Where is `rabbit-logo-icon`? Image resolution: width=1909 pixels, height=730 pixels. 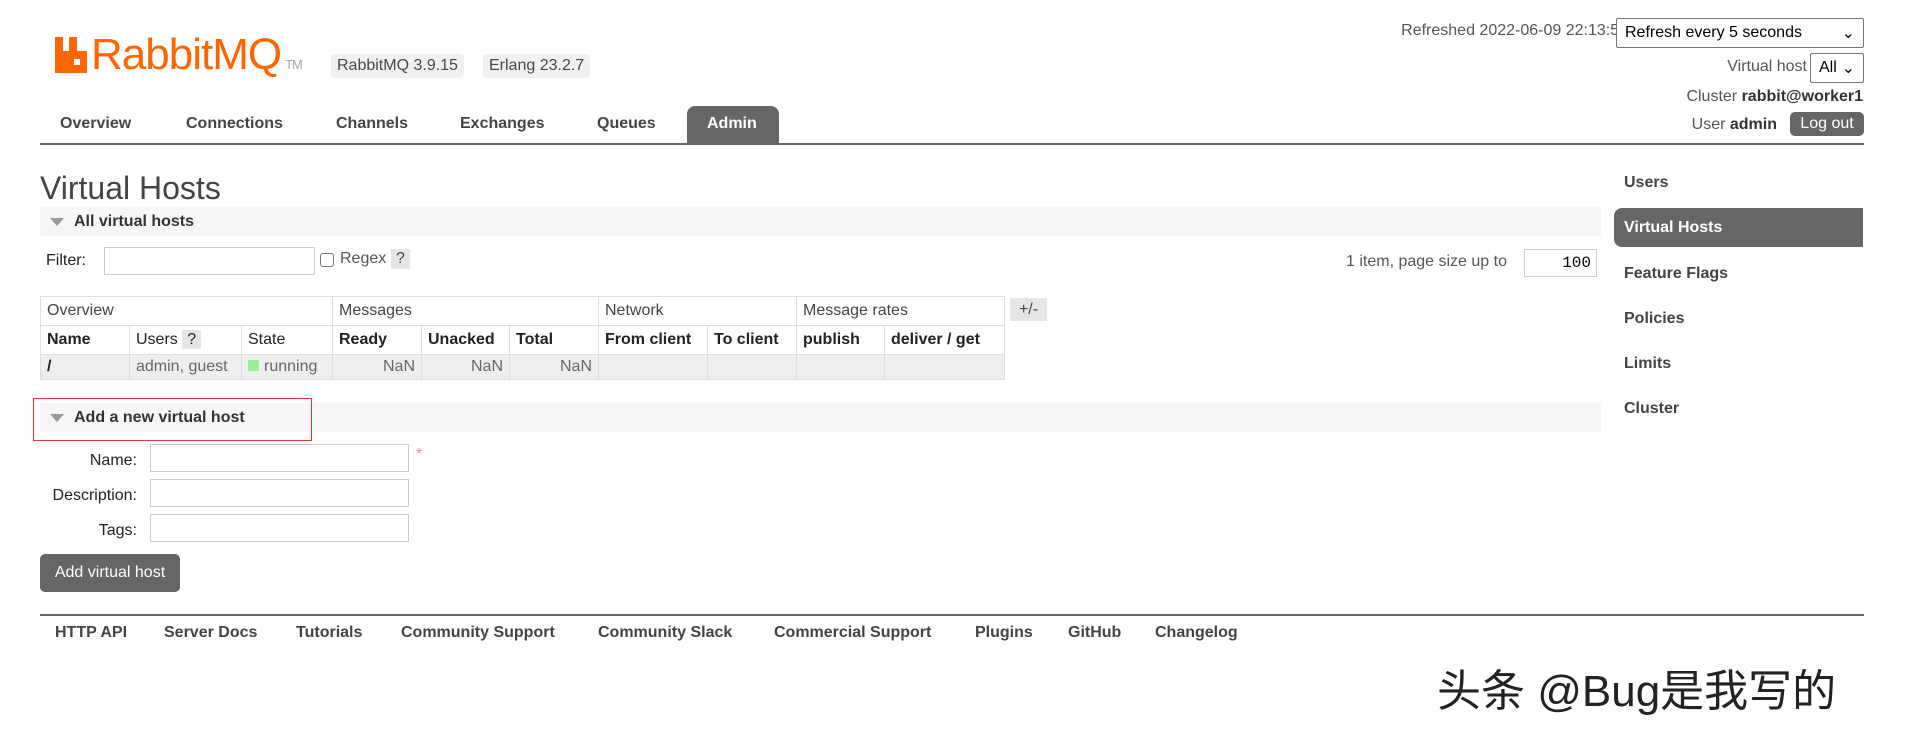
rabbit-logo-icon is located at coordinates (71, 55).